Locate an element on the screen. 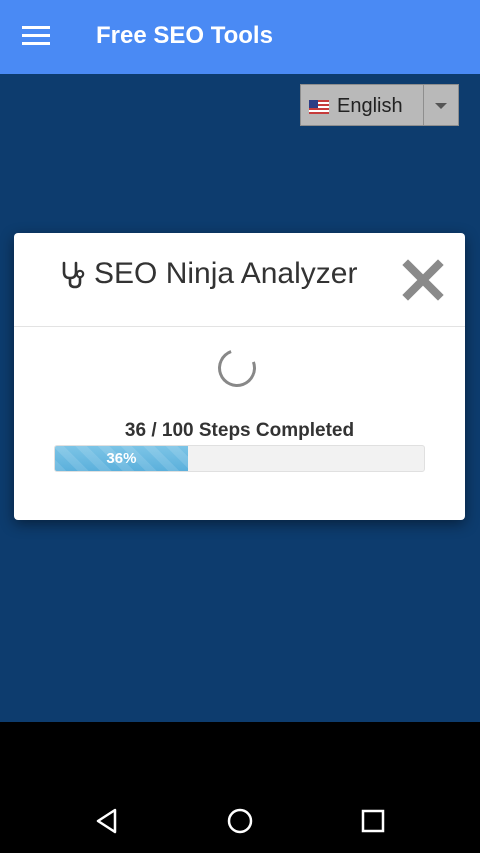  close-icon is located at coordinates (423, 280).